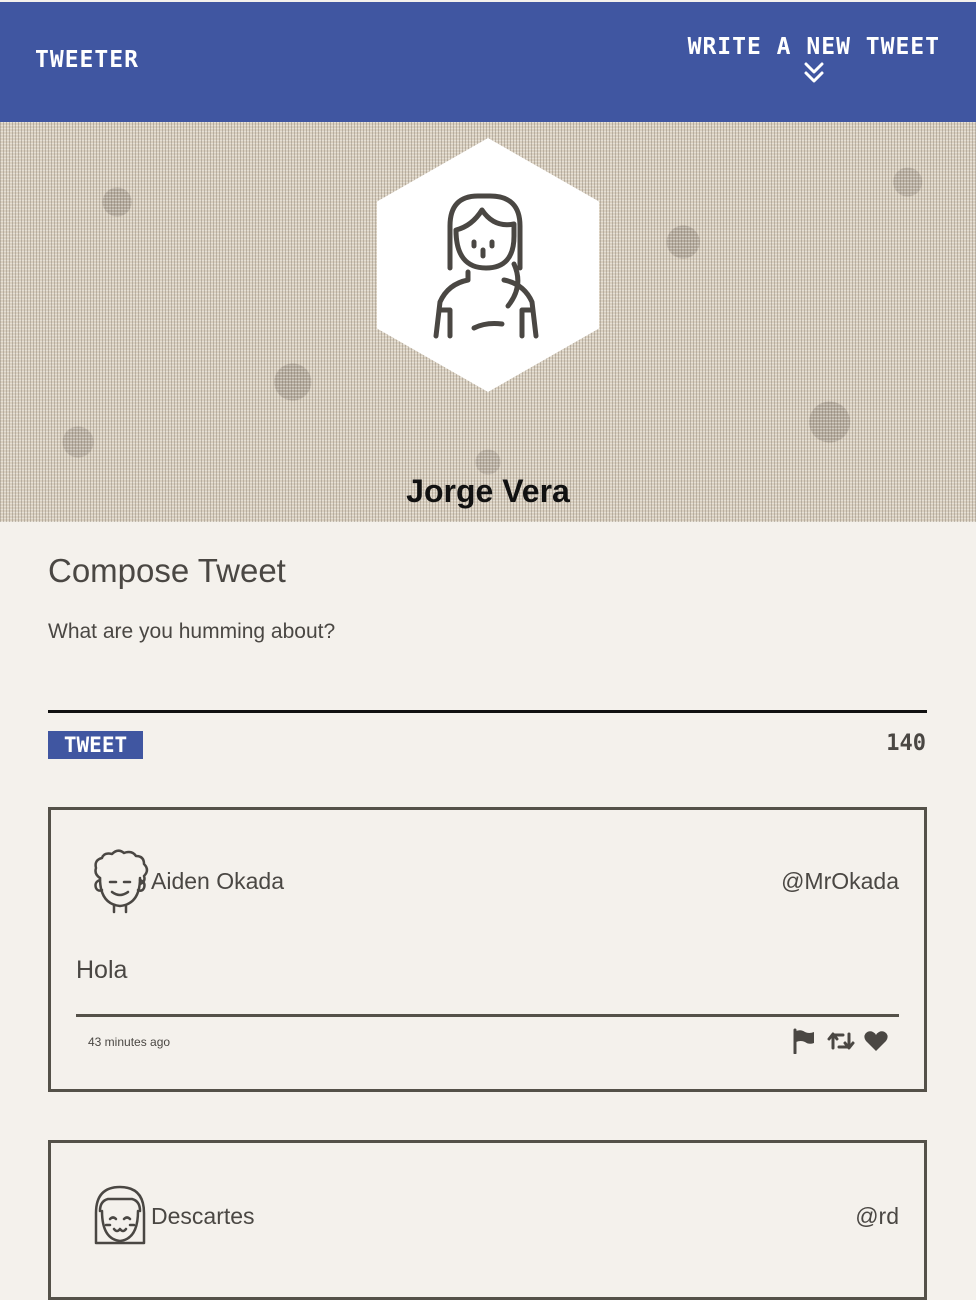  I want to click on profile-avatar-frame, so click(488, 265).